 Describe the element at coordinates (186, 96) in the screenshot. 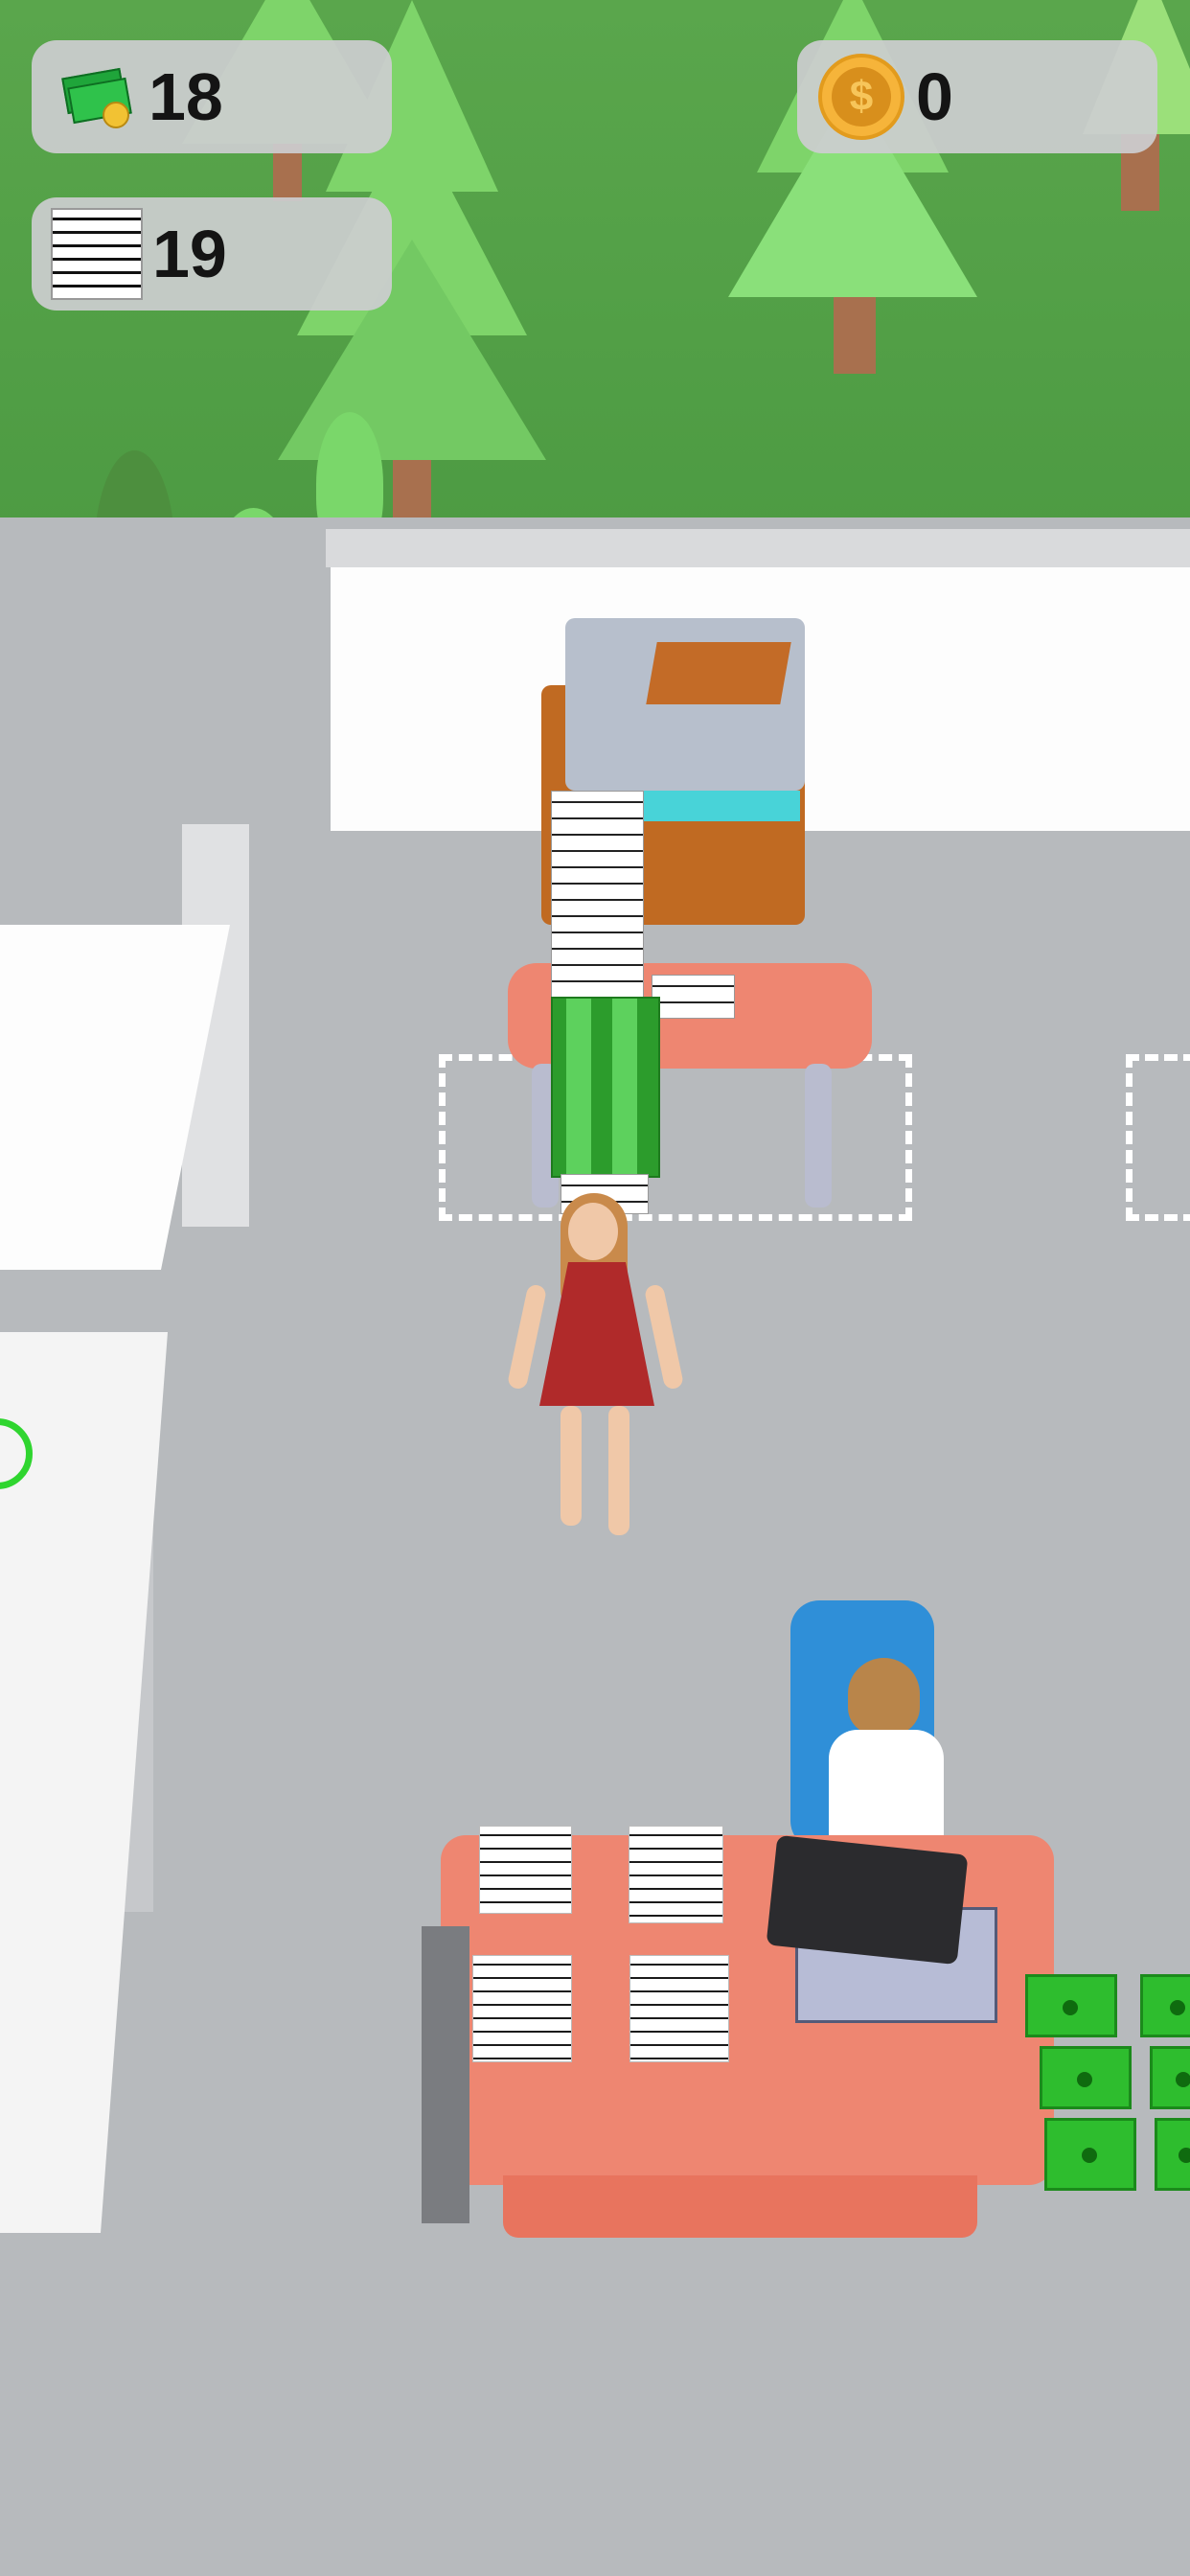

I see `money-value: 18` at that location.